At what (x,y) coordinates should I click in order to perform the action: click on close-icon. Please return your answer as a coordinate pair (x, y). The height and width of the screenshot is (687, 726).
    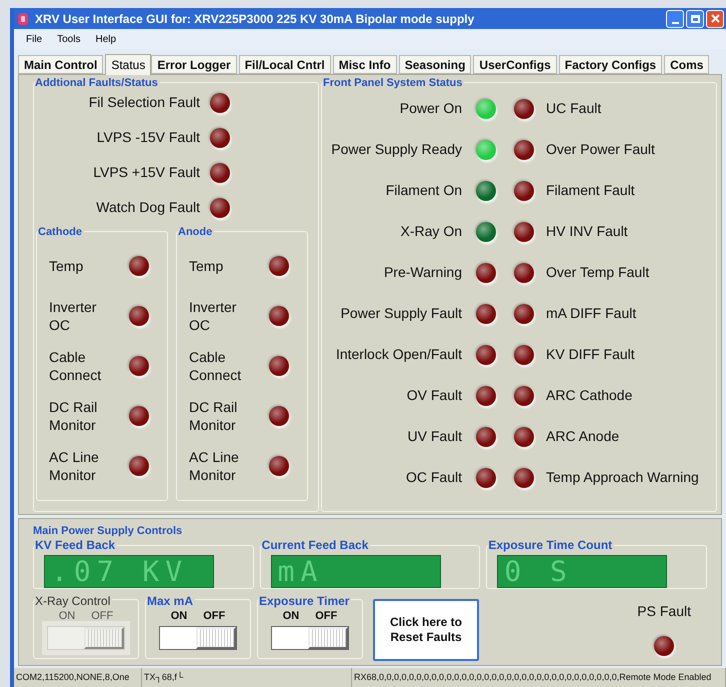
    Looking at the image, I should click on (715, 18).